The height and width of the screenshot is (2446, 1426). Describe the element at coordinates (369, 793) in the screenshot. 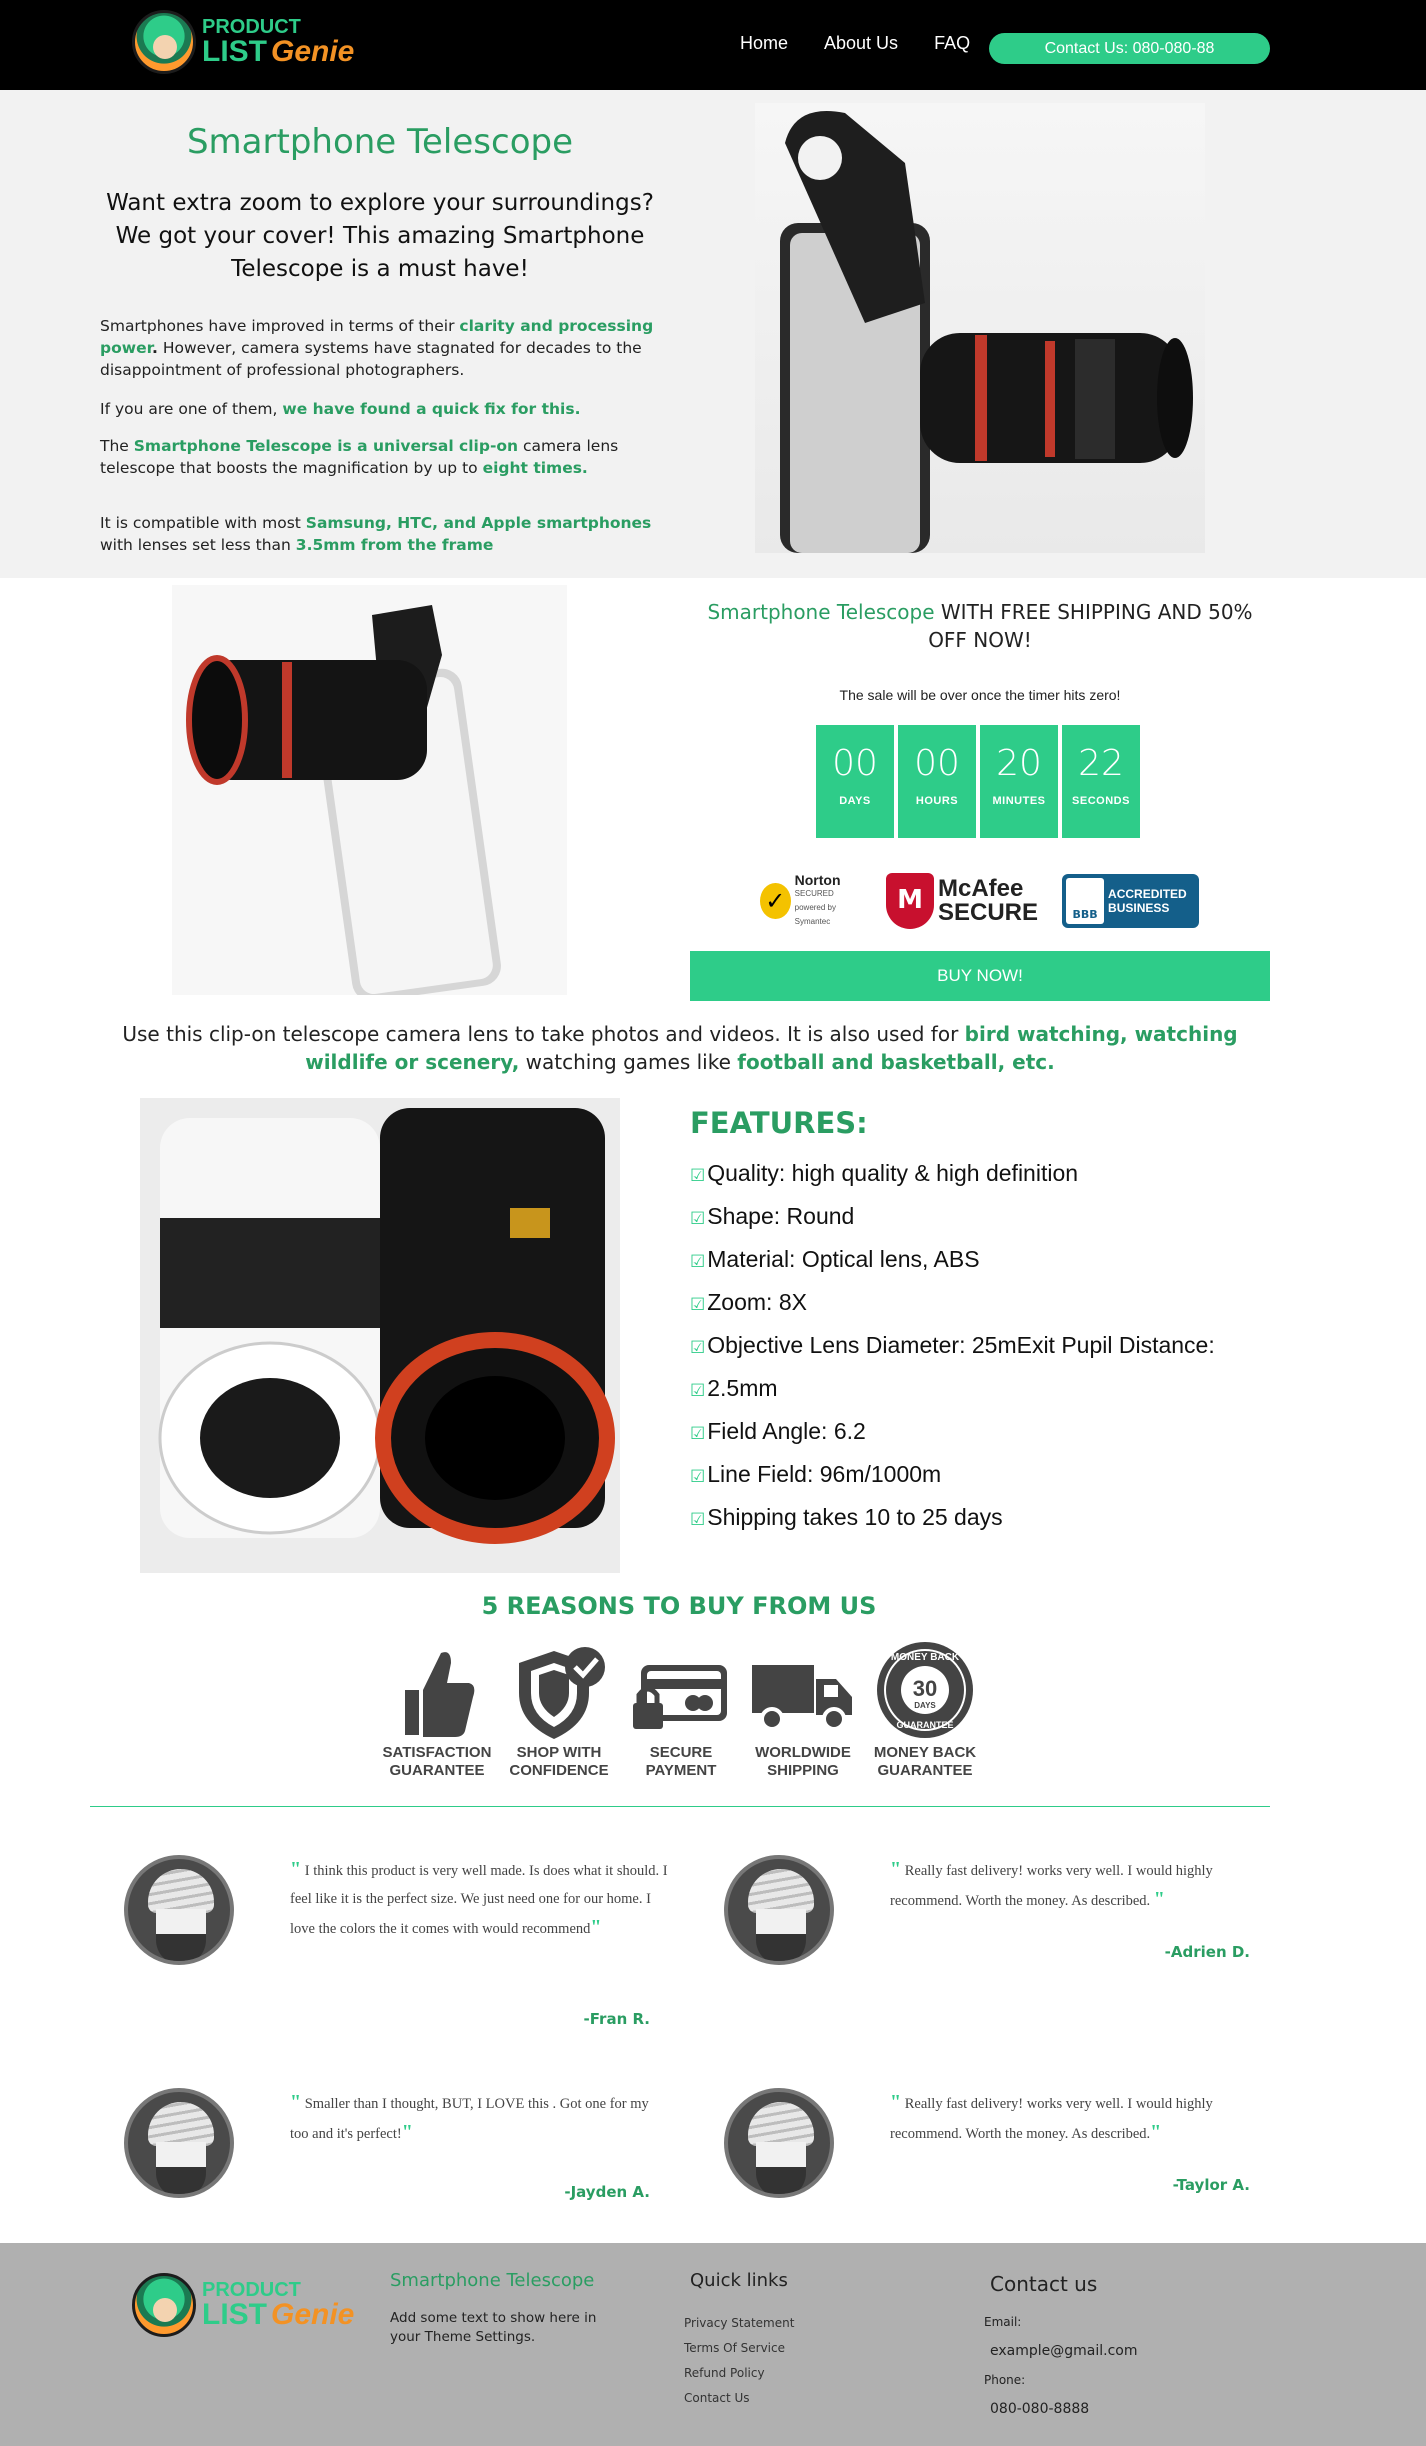

I see `side-product-image` at that location.